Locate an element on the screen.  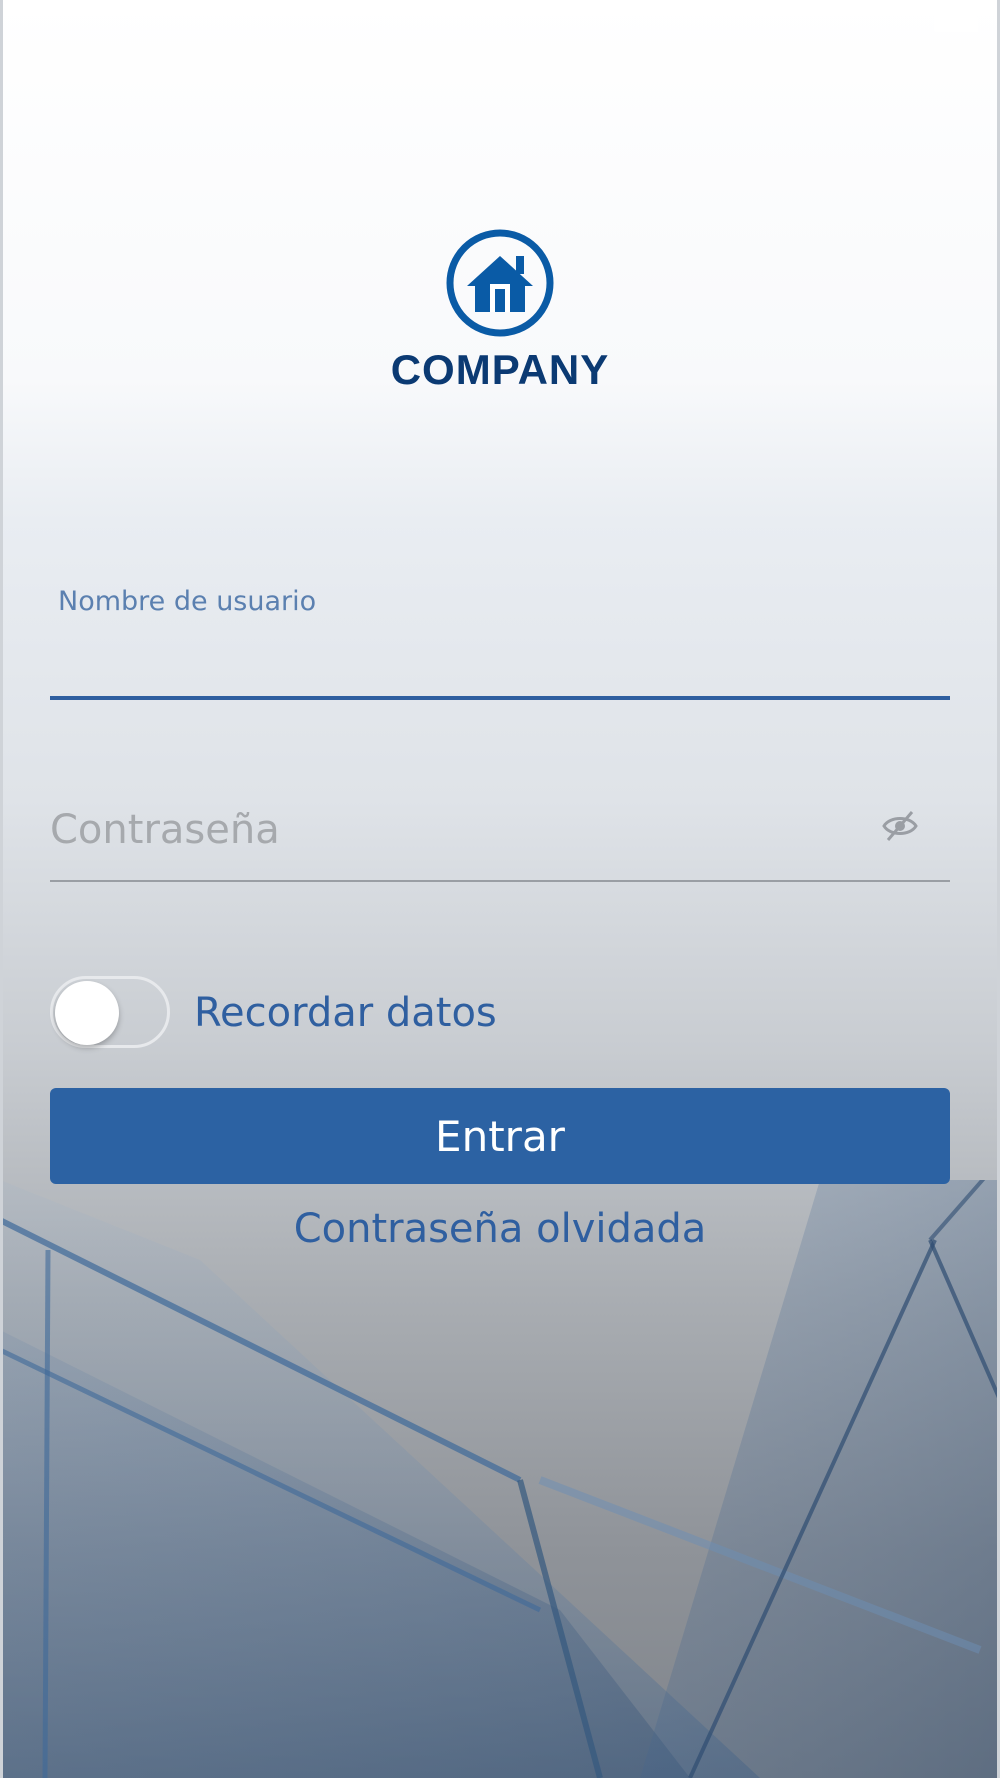
username-input is located at coordinates (500, 660).